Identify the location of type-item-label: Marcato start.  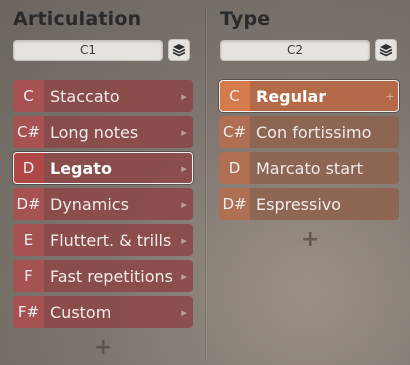
(309, 168).